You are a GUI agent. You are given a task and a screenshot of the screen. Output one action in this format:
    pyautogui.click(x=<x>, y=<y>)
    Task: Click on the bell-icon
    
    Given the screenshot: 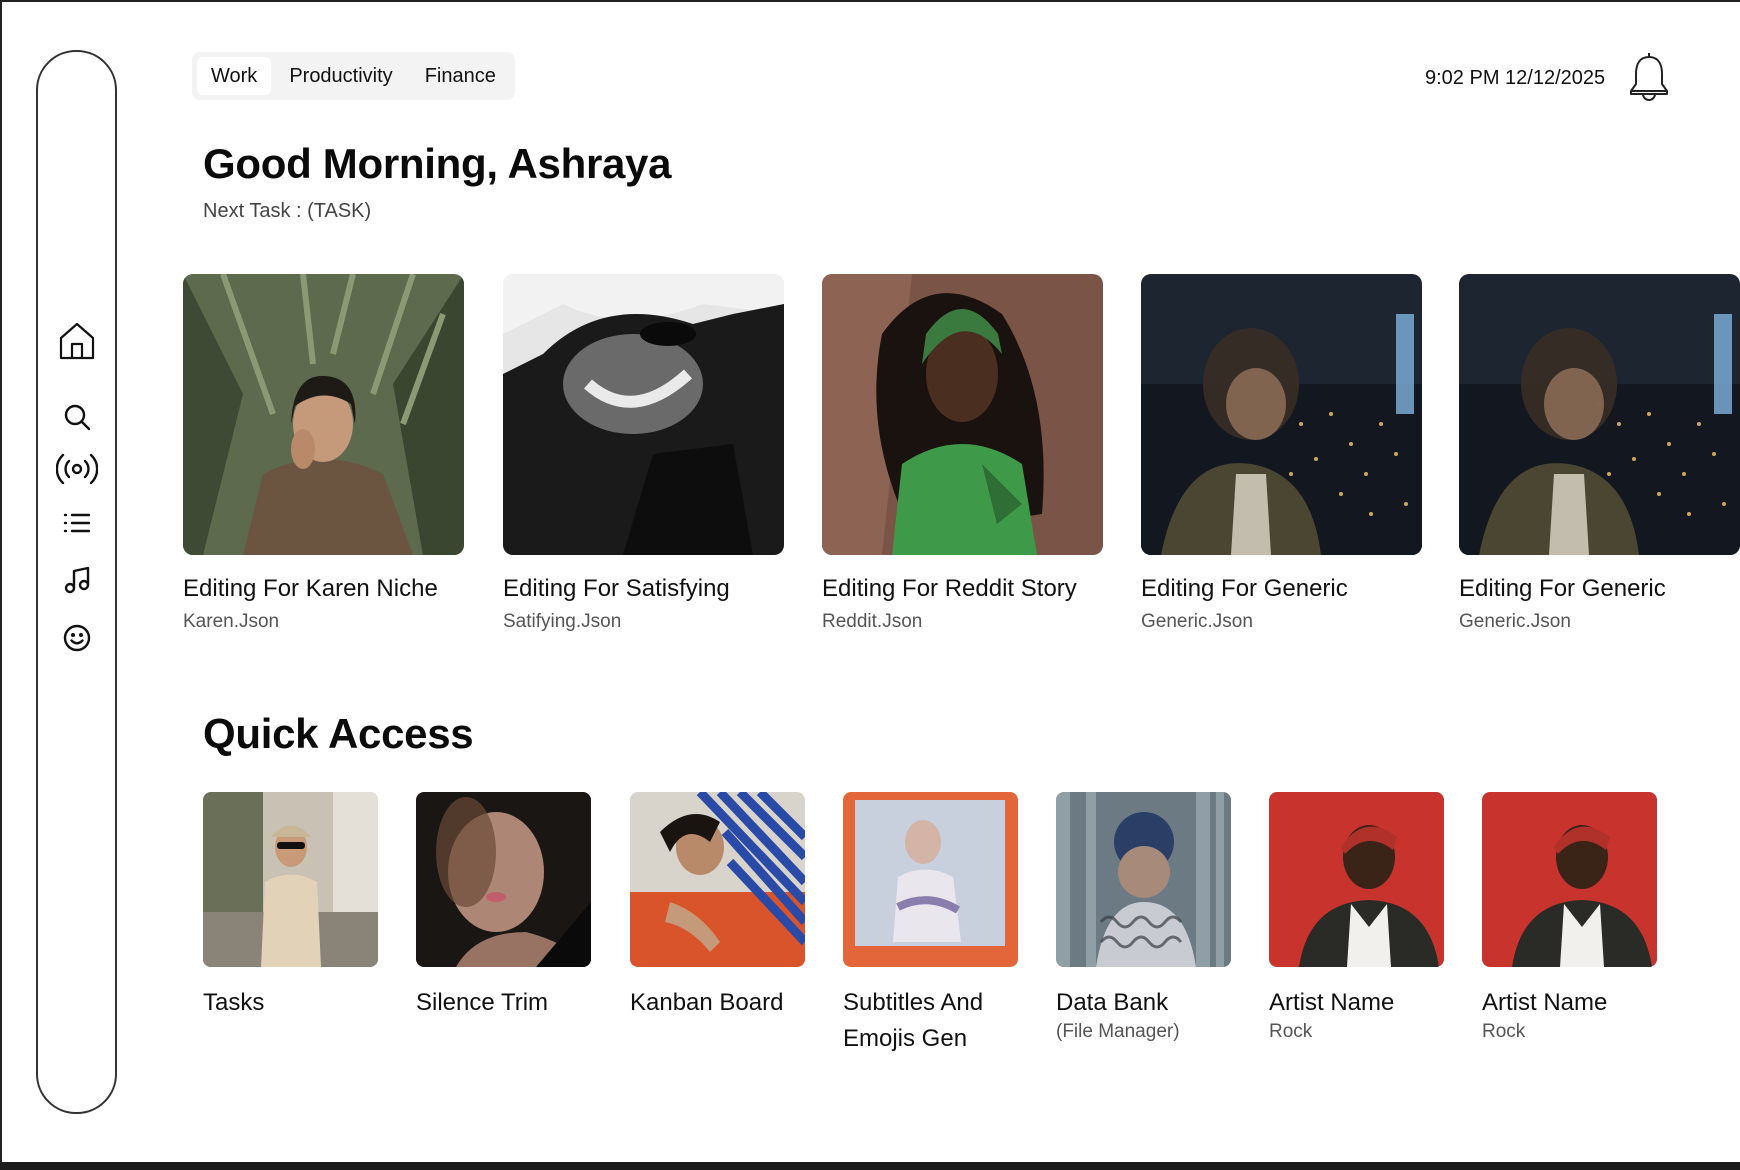 What is the action you would take?
    pyautogui.click(x=1649, y=79)
    